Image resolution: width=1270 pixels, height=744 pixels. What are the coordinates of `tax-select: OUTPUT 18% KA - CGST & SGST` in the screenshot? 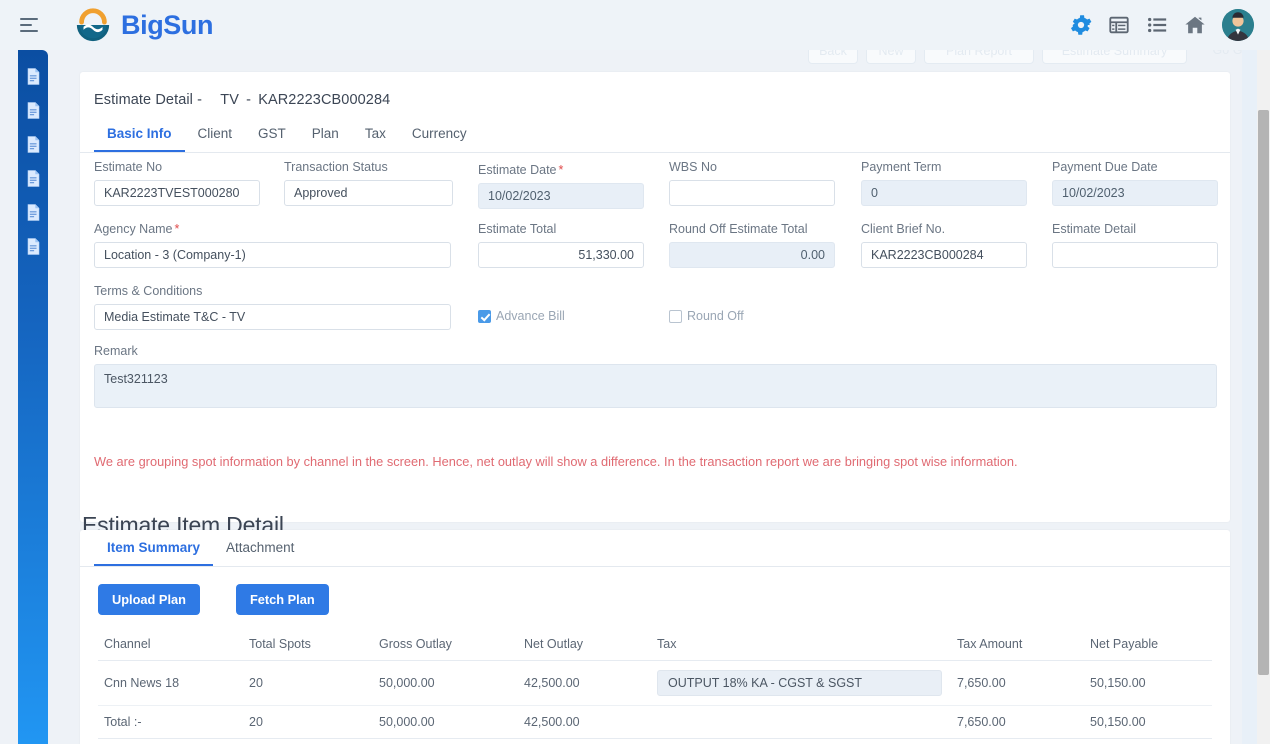 It's located at (799, 683).